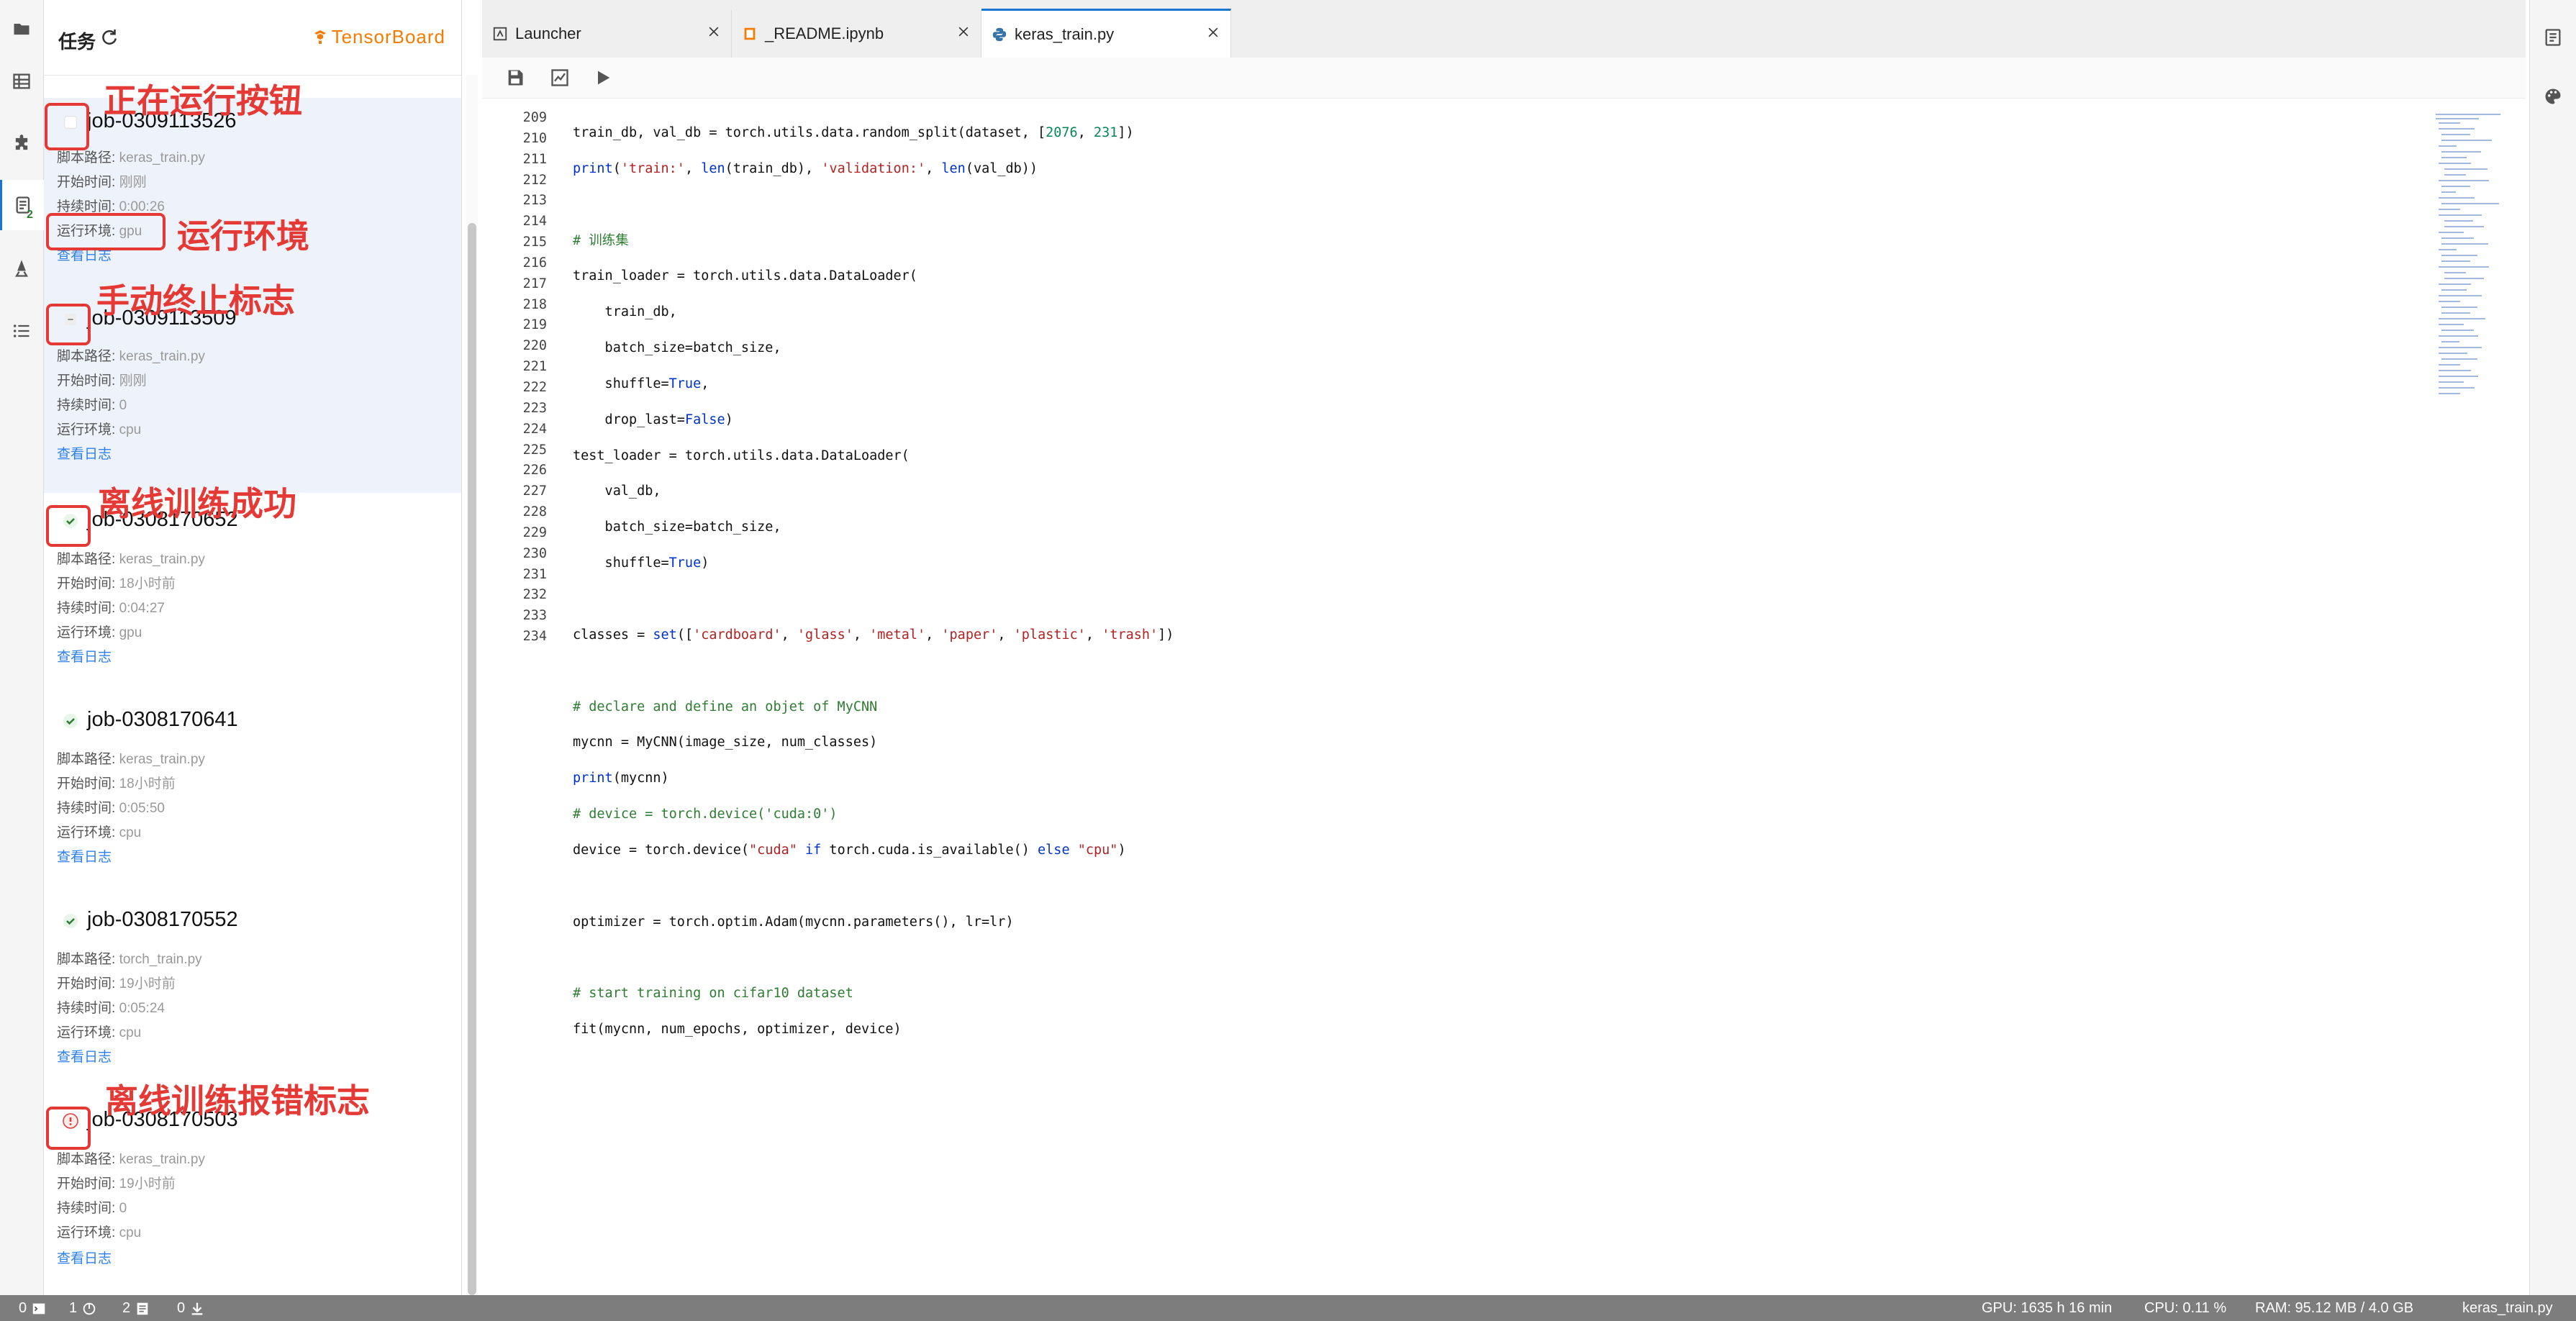 This screenshot has width=2576, height=1321. Describe the element at coordinates (68, 325) in the screenshot. I see `manual-stop-callout` at that location.